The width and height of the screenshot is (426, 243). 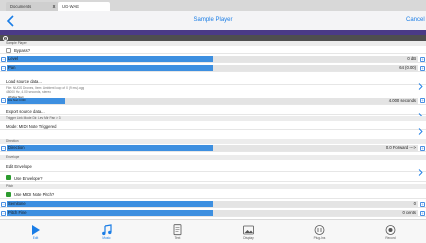 I want to click on level-slider-row: − Level 0 dB +, so click(x=213, y=59).